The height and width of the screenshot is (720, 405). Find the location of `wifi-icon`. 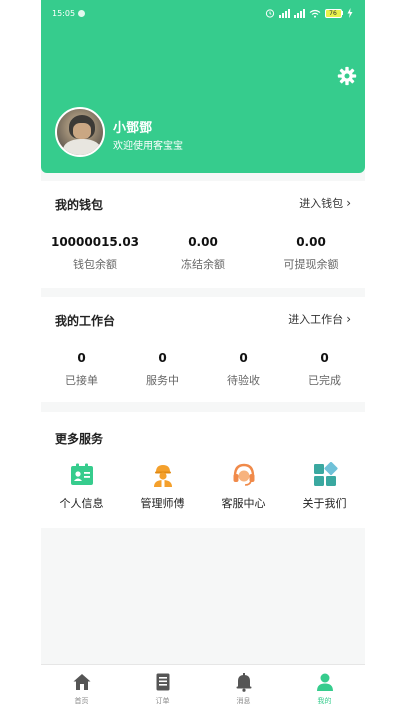

wifi-icon is located at coordinates (314, 13).